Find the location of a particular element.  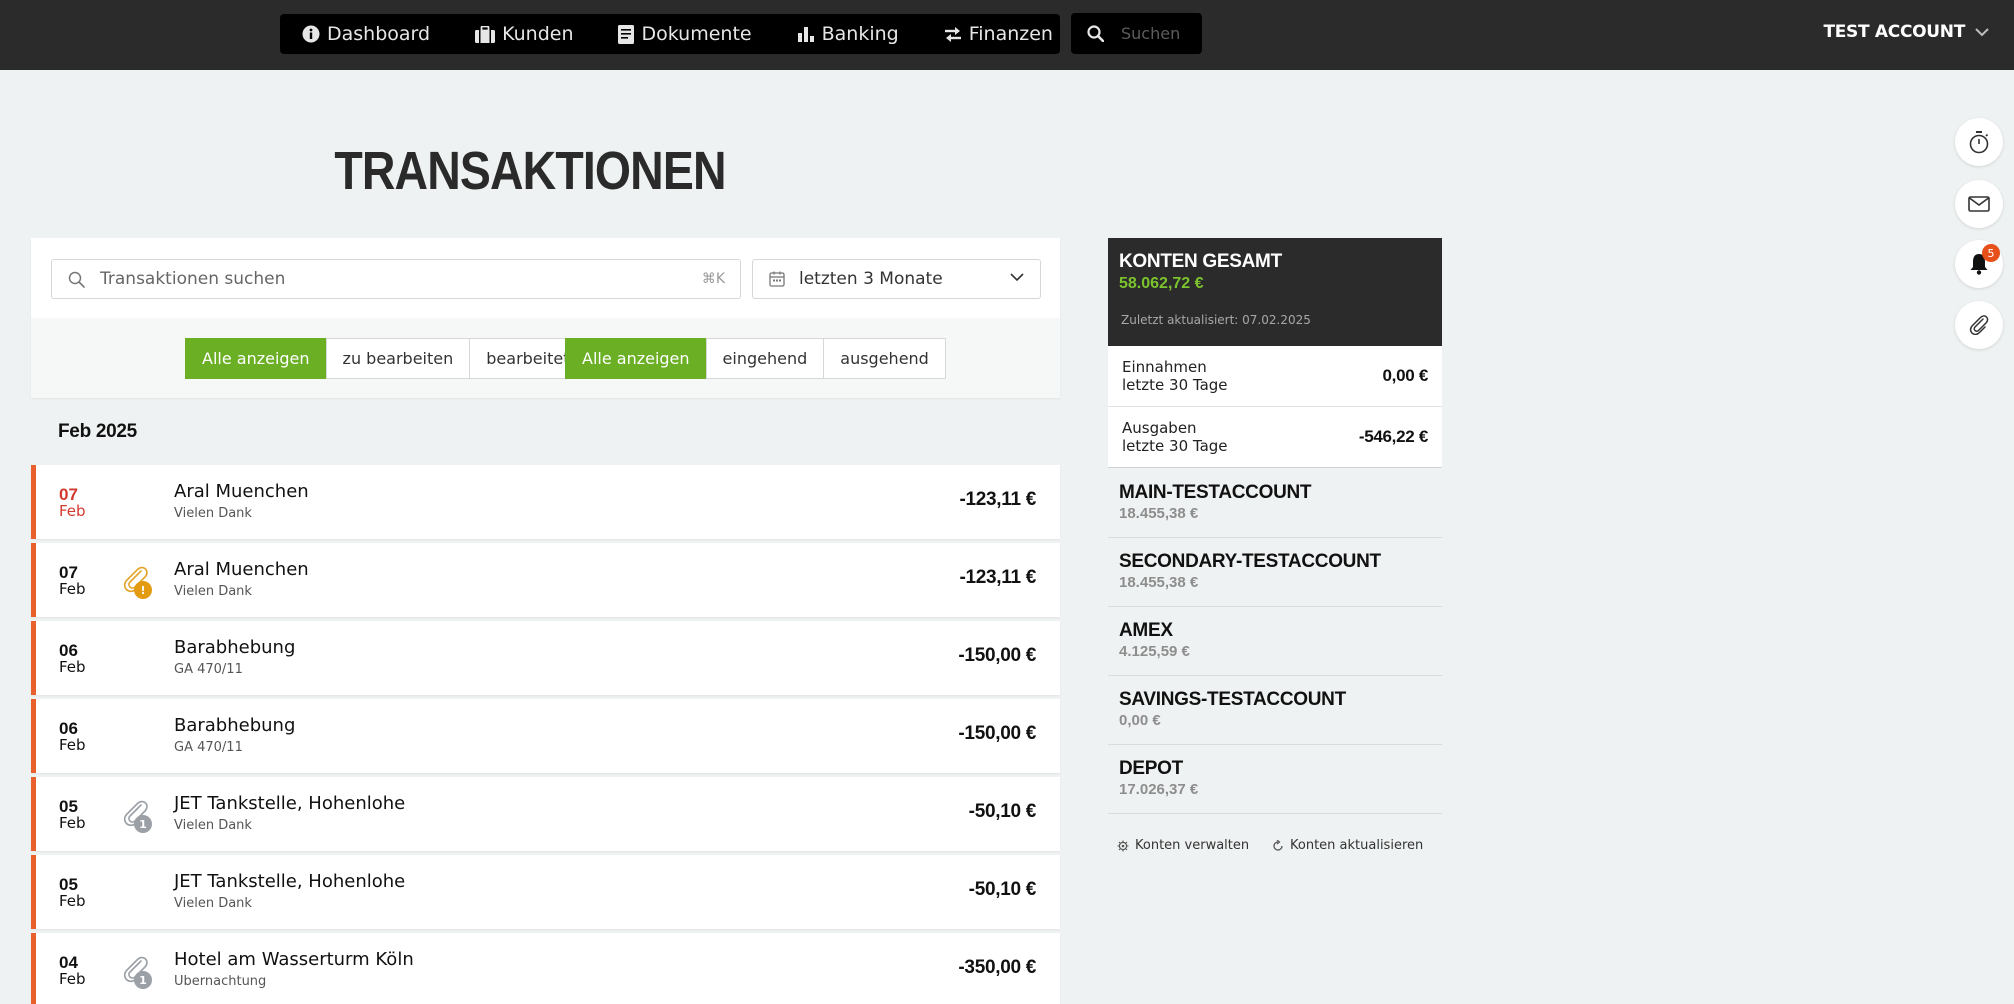

calendar-icon is located at coordinates (777, 279).